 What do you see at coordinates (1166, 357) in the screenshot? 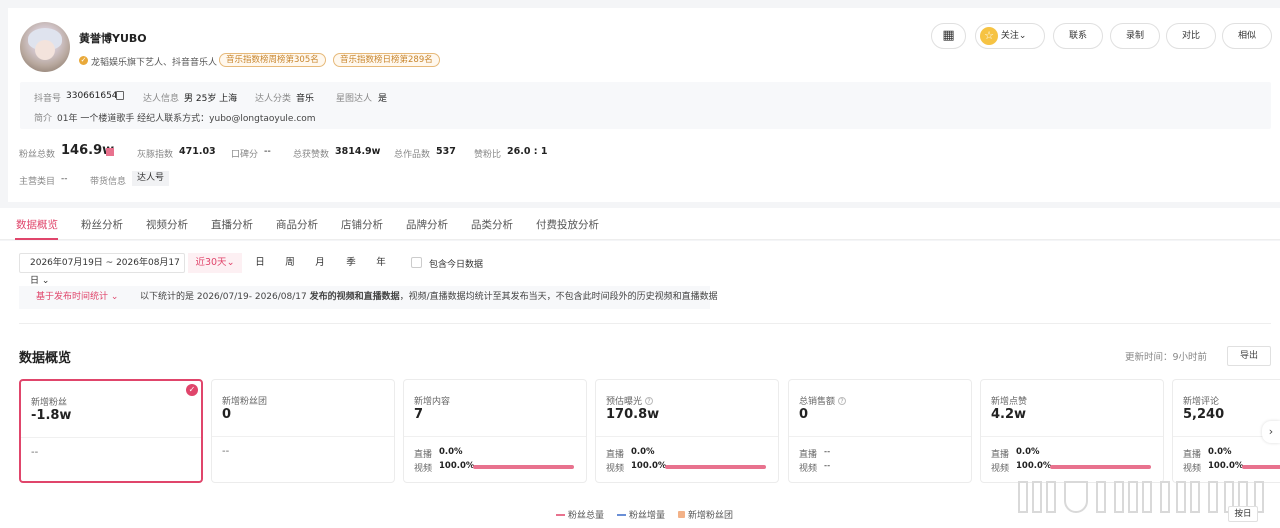
I see `update-time: 更新时间：9小时前` at bounding box center [1166, 357].